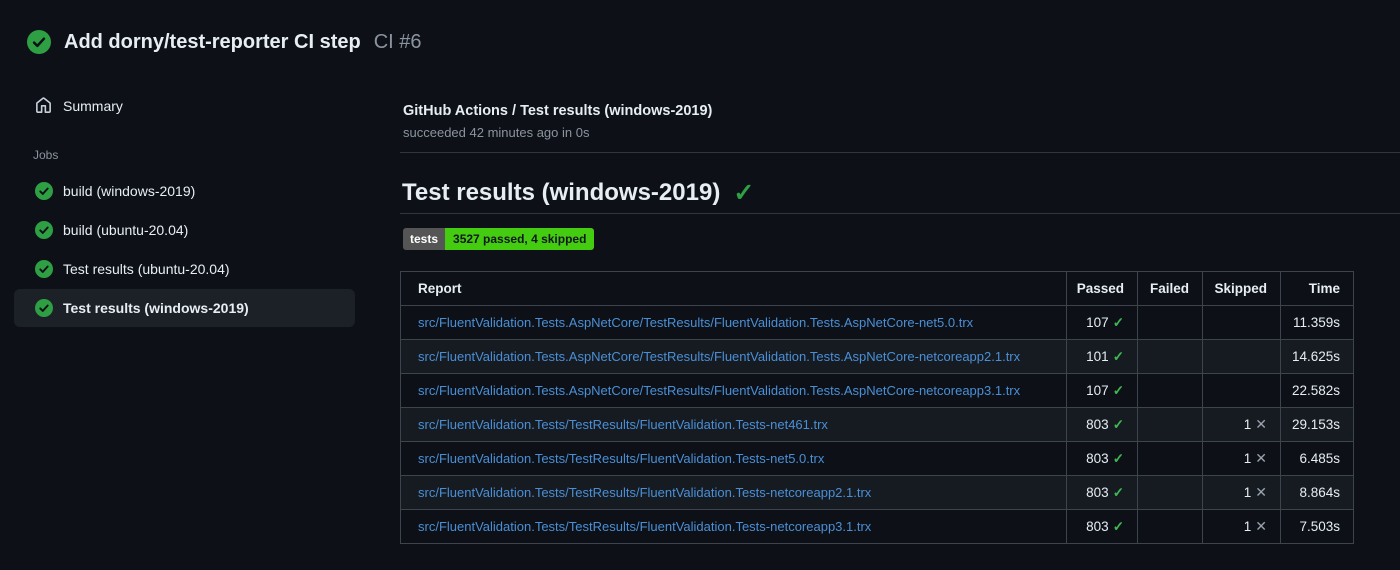  I want to click on column-header-time: Time, so click(1317, 288).